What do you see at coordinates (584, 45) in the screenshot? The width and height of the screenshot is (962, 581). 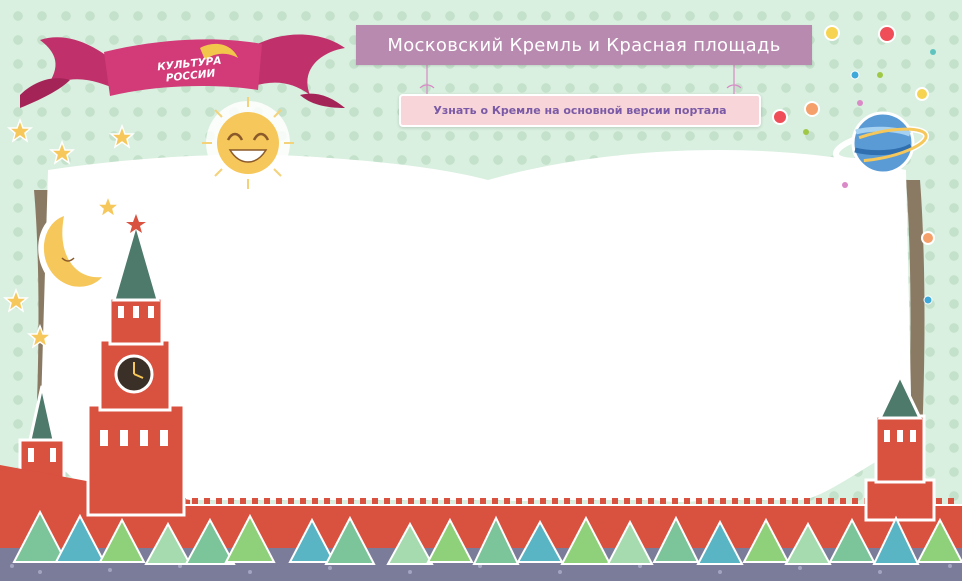 I see `page-title: Московский Кремль и Красная площадь` at bounding box center [584, 45].